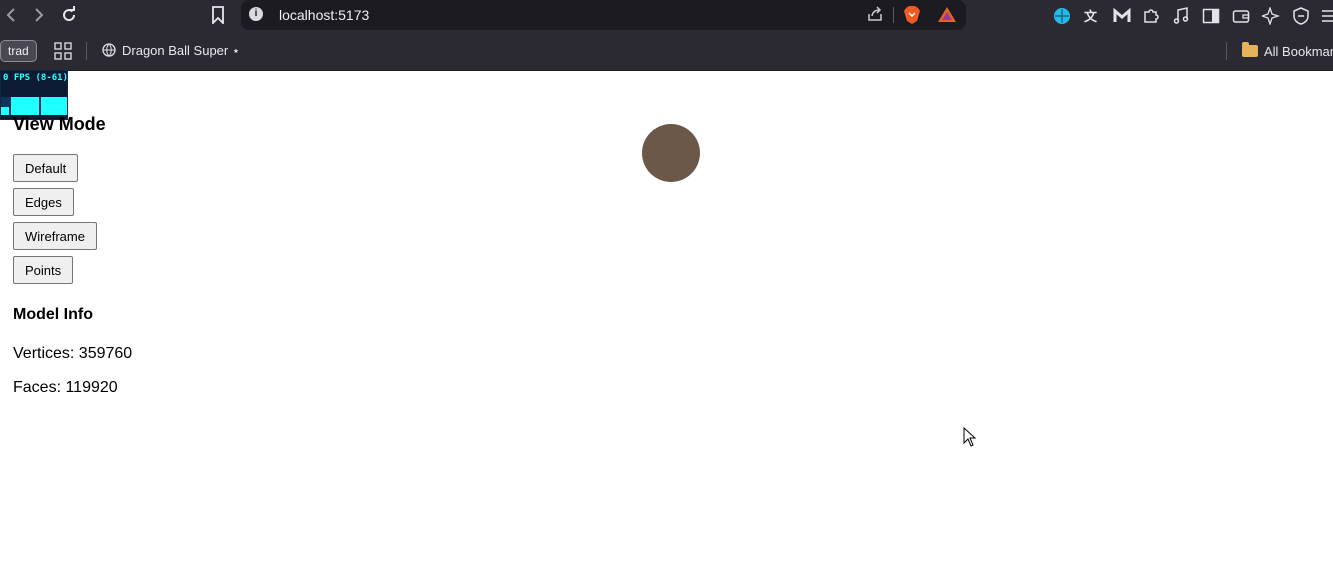 This screenshot has height=574, width=1333. Describe the element at coordinates (39, 15) in the screenshot. I see `forward-icon` at that location.